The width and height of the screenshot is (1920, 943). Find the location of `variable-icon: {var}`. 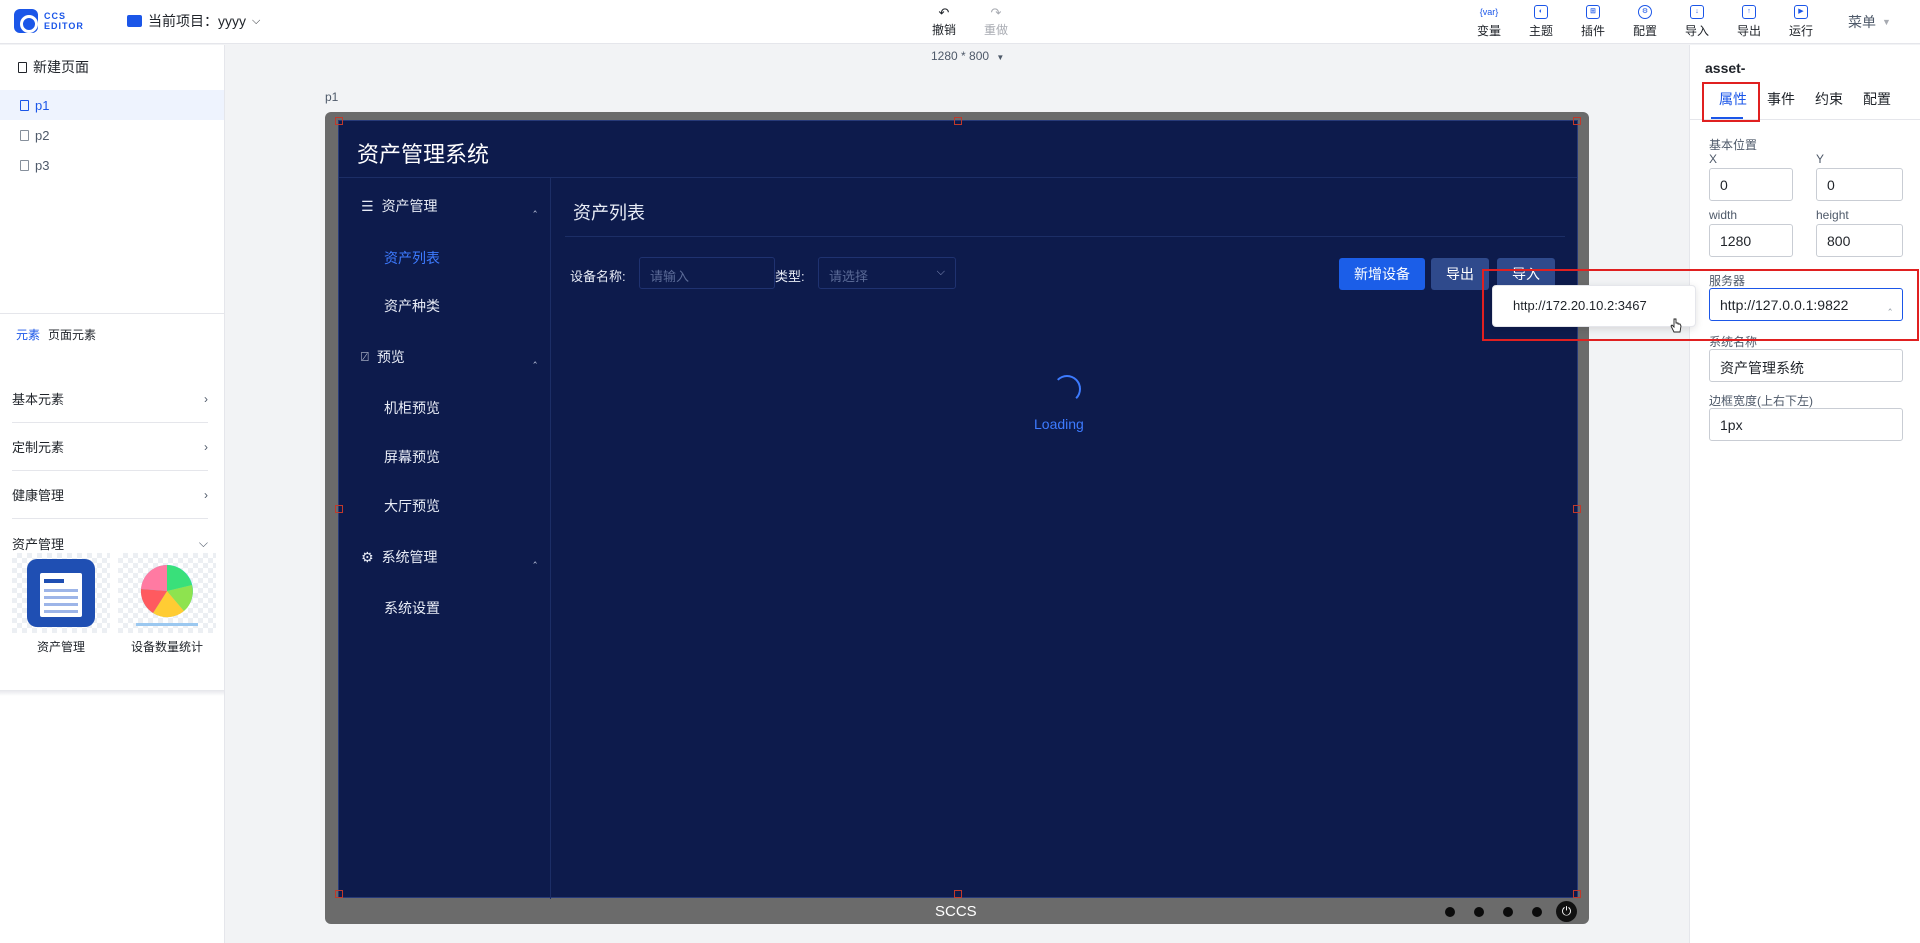

variable-icon: {var} is located at coordinates (1489, 12).